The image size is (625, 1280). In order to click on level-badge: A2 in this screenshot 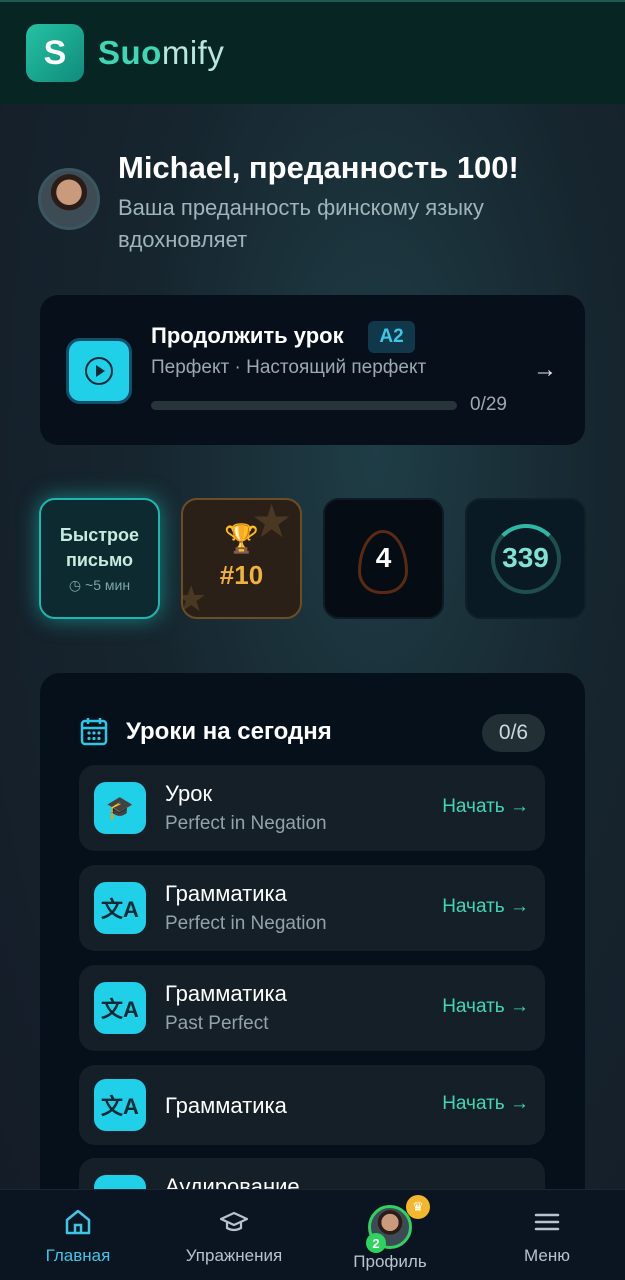, I will do `click(391, 337)`.